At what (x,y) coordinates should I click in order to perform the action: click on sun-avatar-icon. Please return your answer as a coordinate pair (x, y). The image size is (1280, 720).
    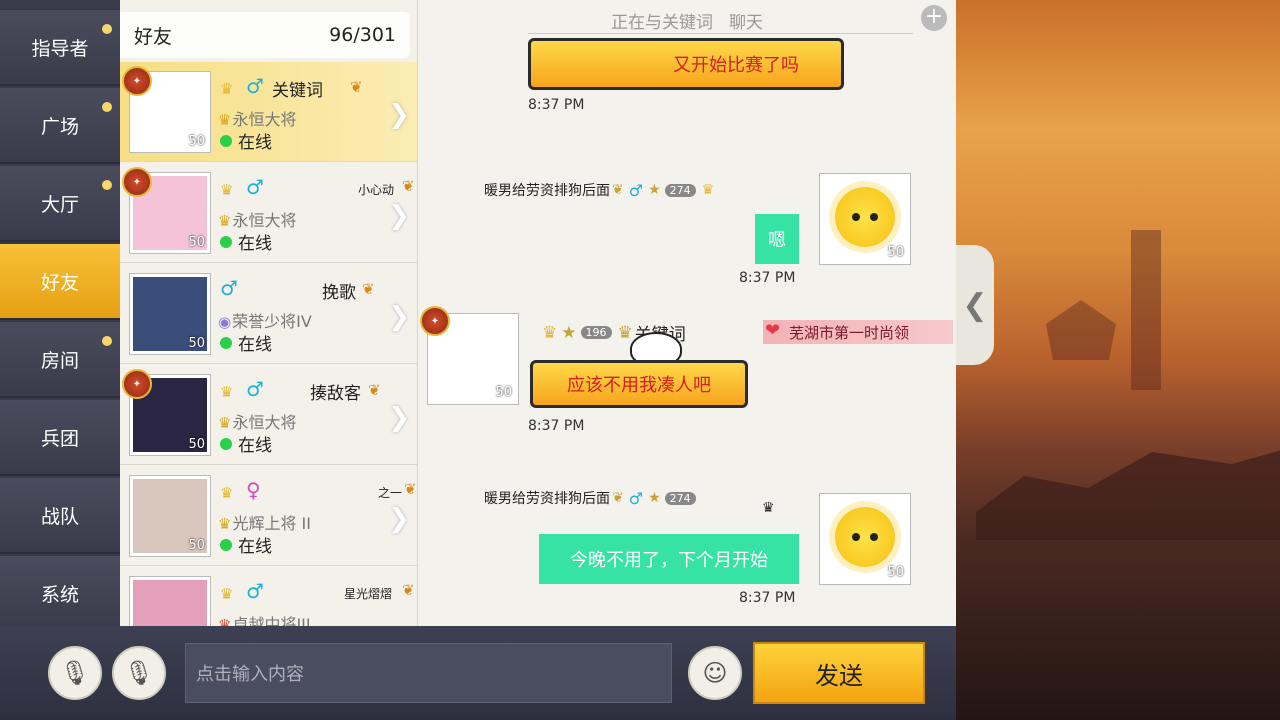
    Looking at the image, I should click on (865, 537).